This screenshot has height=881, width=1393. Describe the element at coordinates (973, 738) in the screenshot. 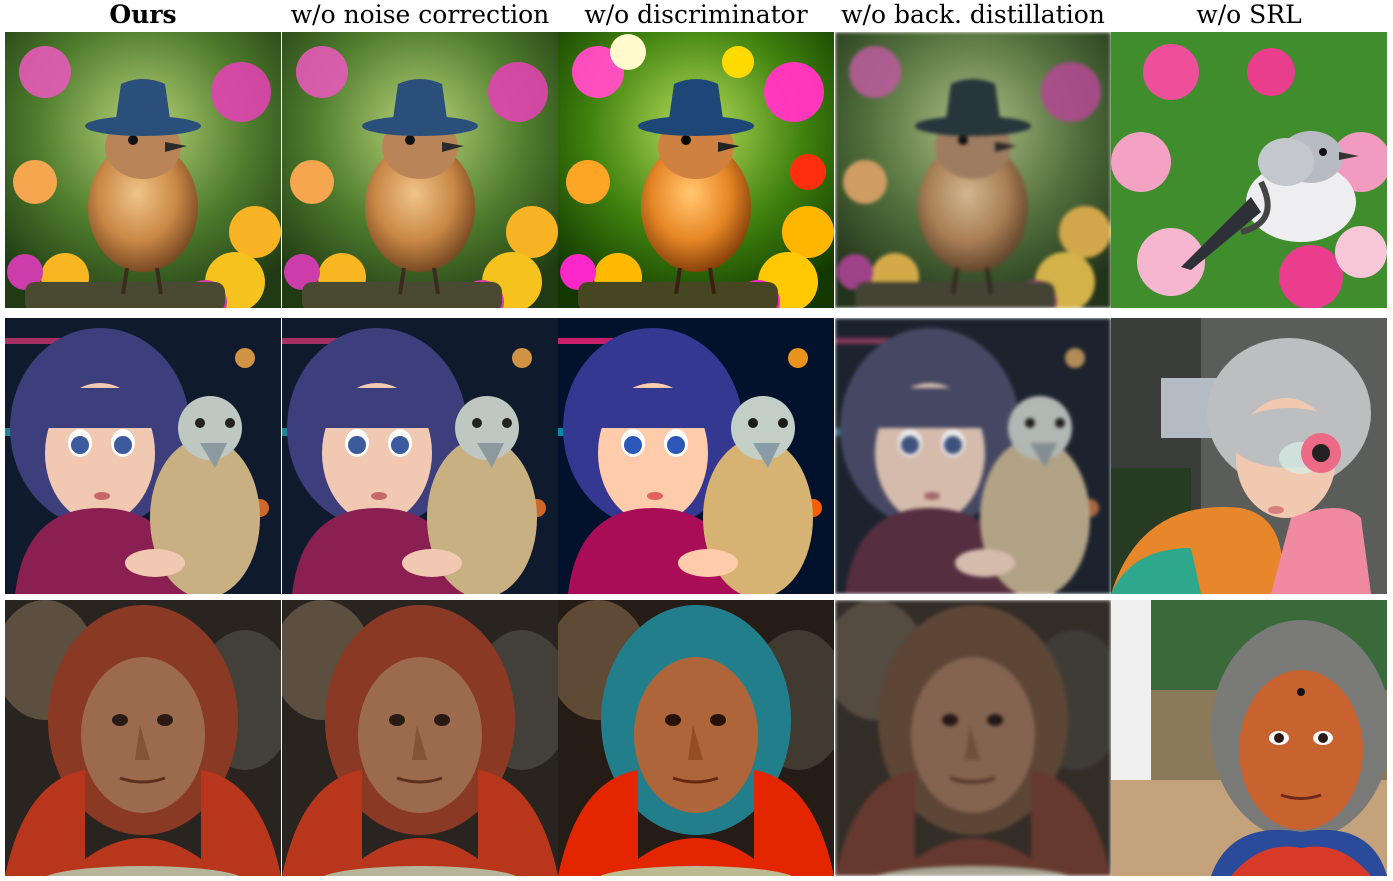

I see `image-elderly-woman-backdist` at that location.